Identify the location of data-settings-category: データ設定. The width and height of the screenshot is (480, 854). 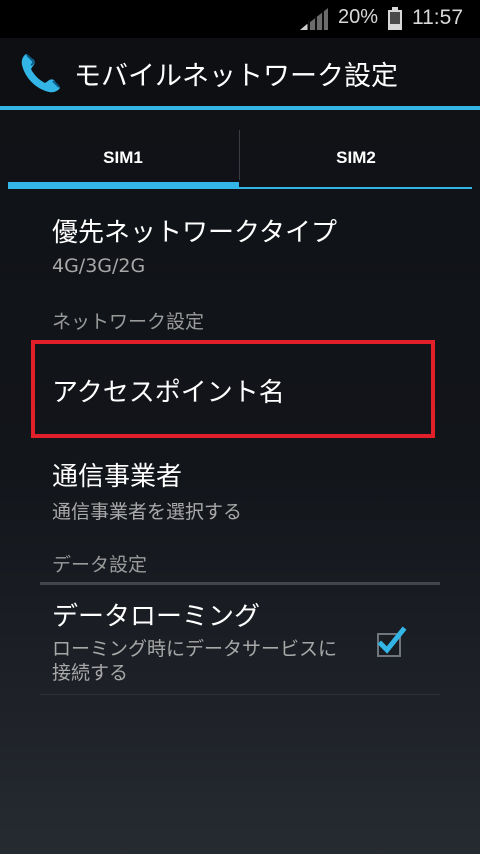
(100, 565).